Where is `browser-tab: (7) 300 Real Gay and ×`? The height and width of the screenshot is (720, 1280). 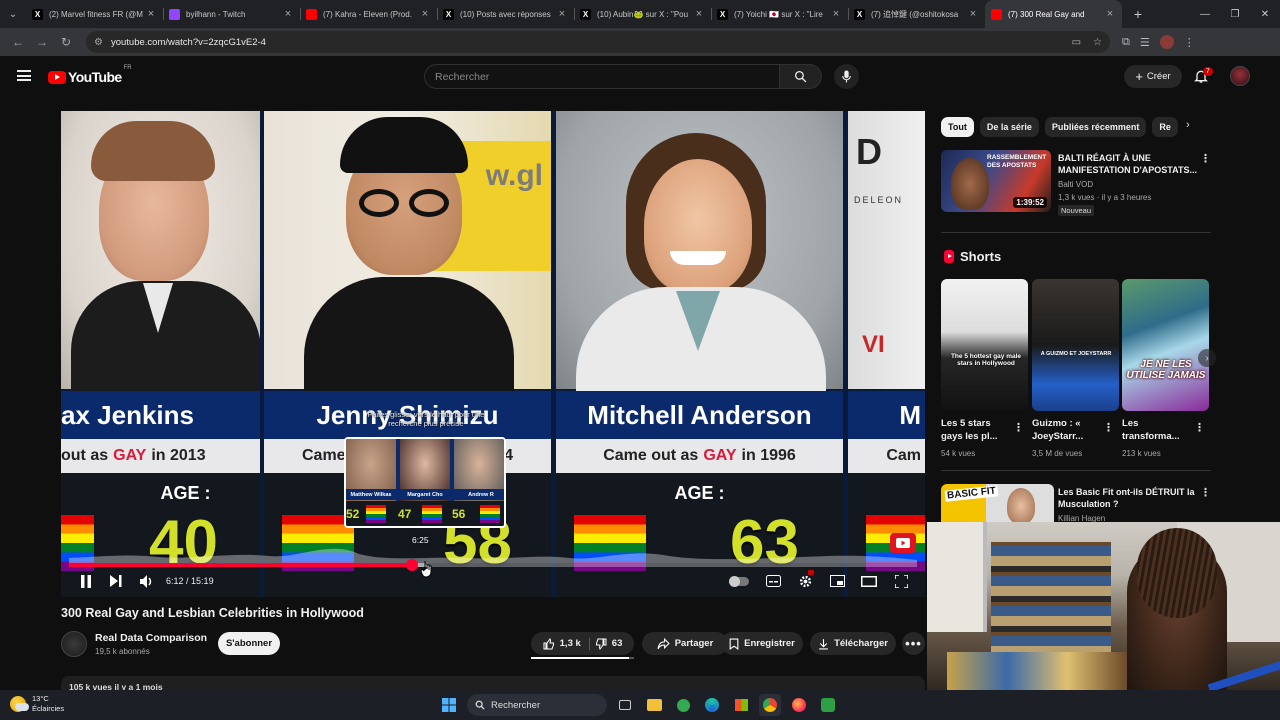 browser-tab: (7) 300 Real Gay and × is located at coordinates (1053, 14).